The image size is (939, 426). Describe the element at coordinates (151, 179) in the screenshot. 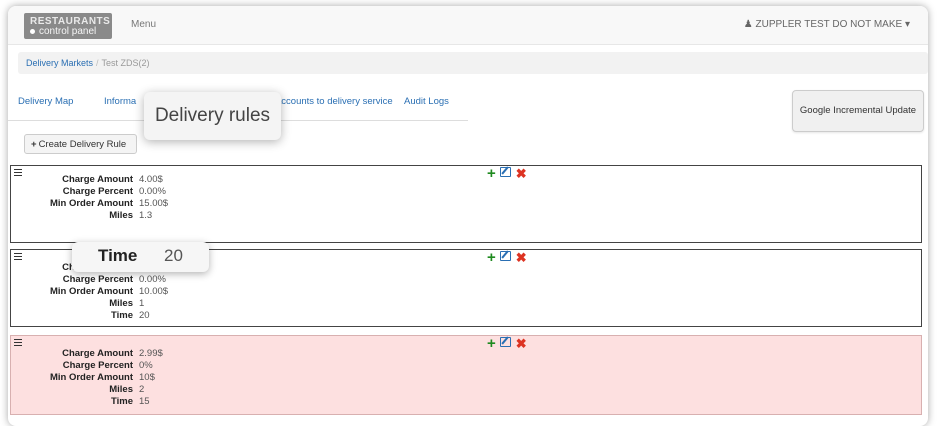

I see `field-value: 4.00$` at that location.